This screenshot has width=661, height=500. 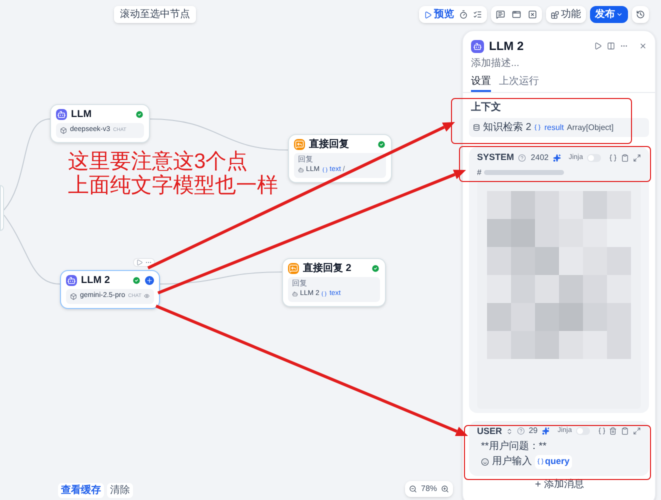 I want to click on window-icon, so click(x=516, y=14).